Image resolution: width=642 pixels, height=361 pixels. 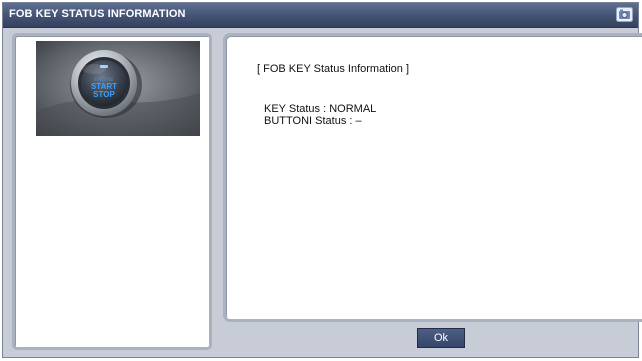 What do you see at coordinates (313, 121) in the screenshot?
I see `button-status: BUTTONI Status : –` at bounding box center [313, 121].